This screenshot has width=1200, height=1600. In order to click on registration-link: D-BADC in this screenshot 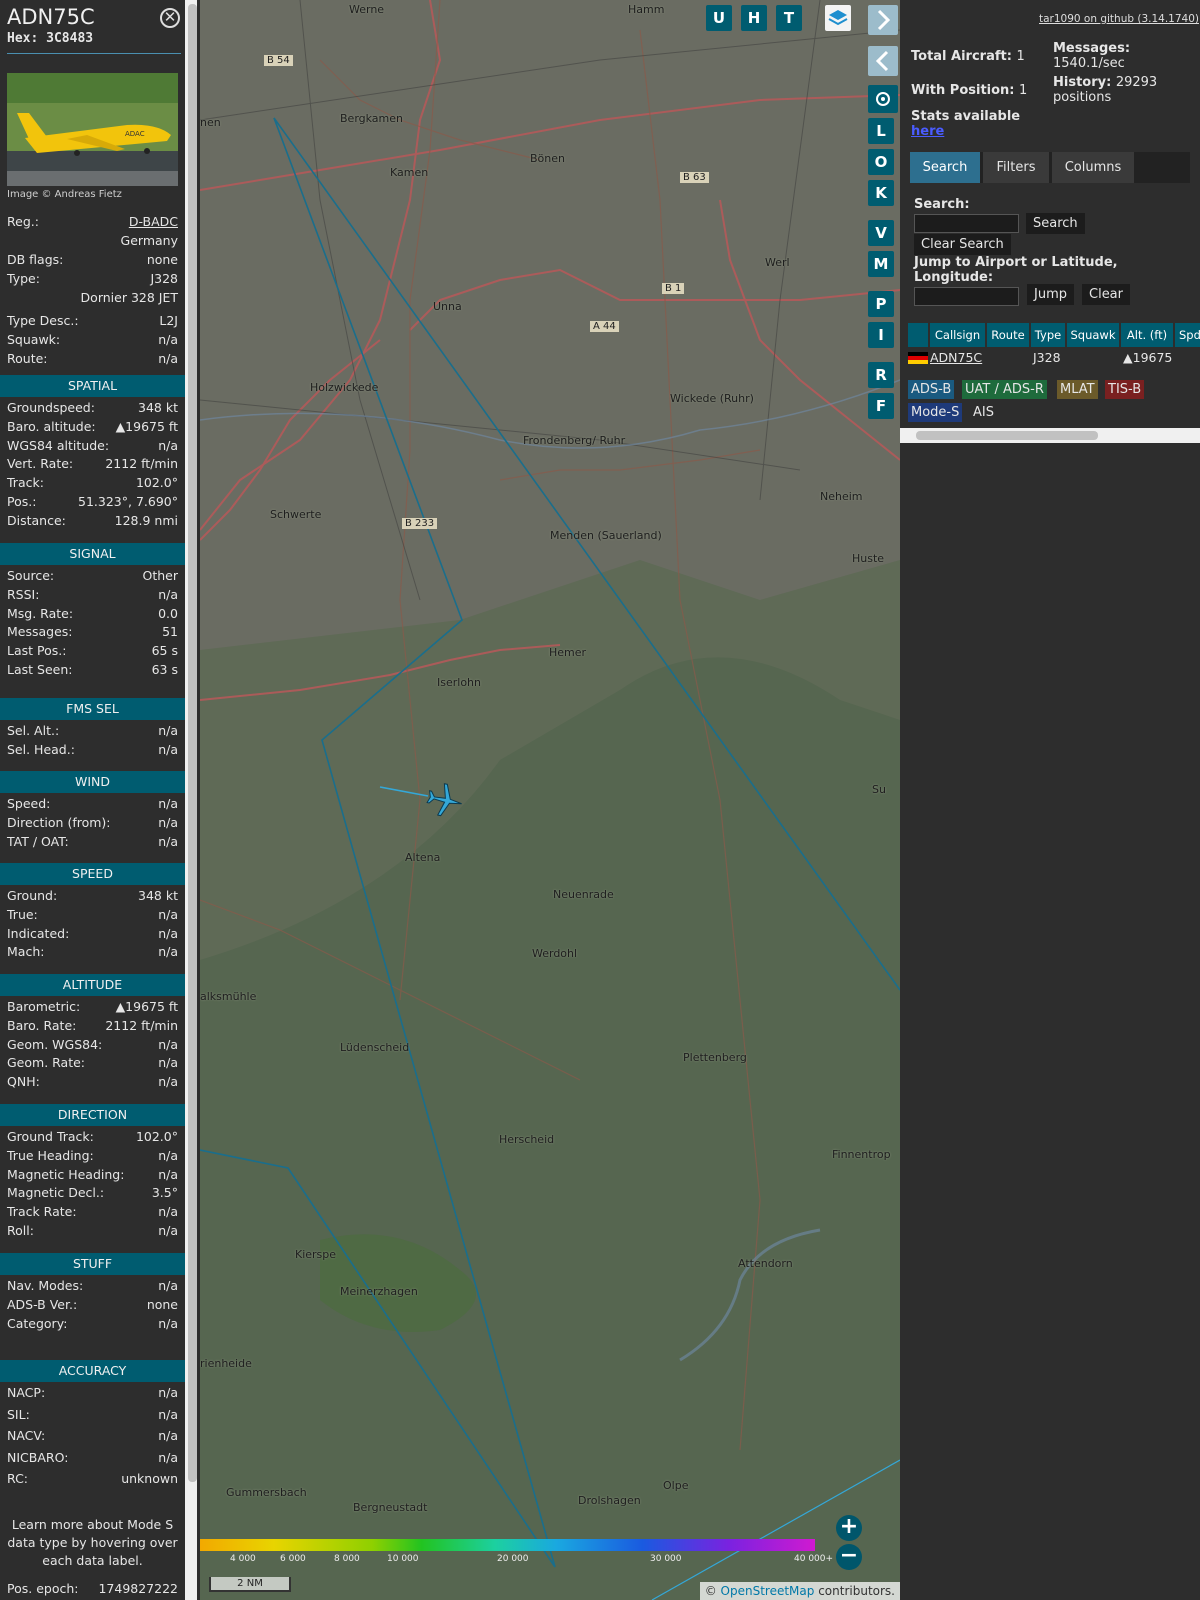, I will do `click(153, 221)`.